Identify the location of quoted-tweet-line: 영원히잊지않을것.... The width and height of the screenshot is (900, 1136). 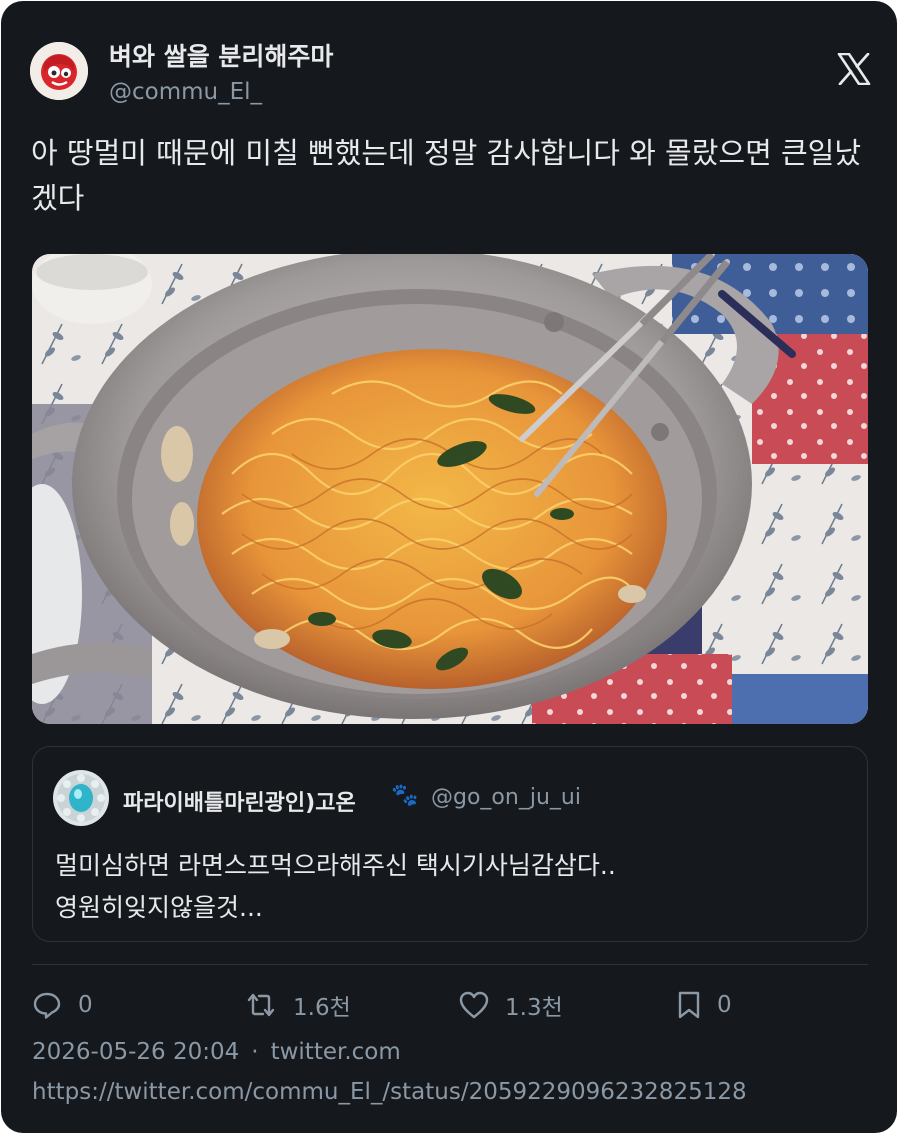
(159, 907).